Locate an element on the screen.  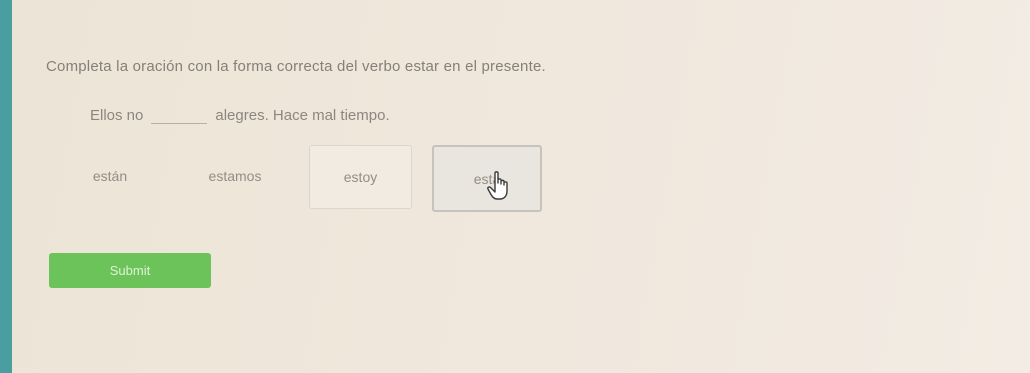
left-accent-bar is located at coordinates (6, 186).